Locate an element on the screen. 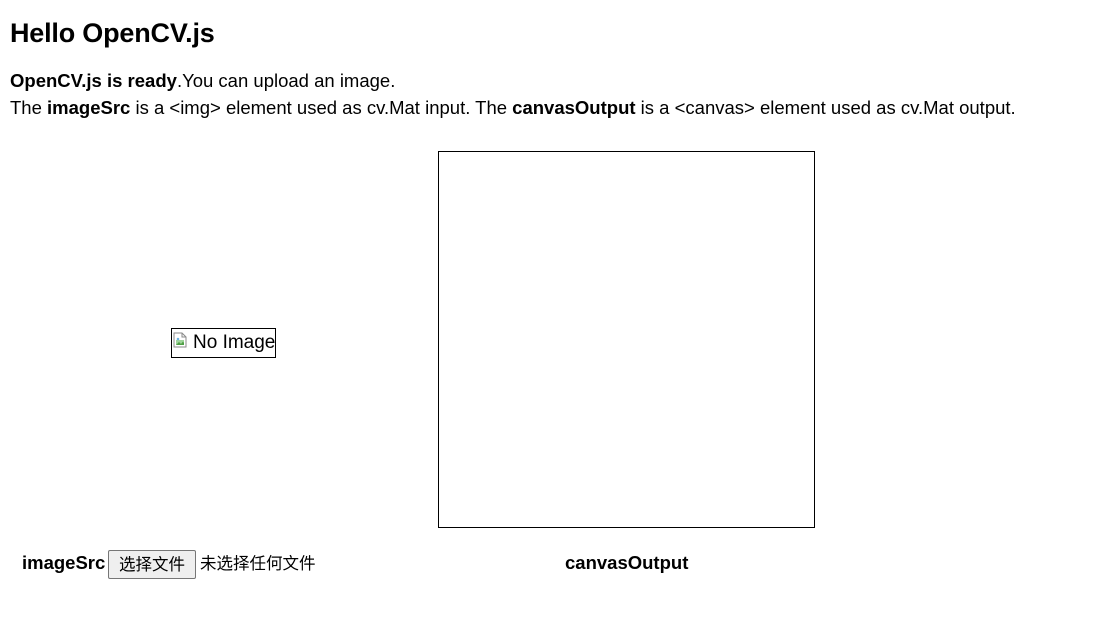  image-source: No Image is located at coordinates (223, 343).